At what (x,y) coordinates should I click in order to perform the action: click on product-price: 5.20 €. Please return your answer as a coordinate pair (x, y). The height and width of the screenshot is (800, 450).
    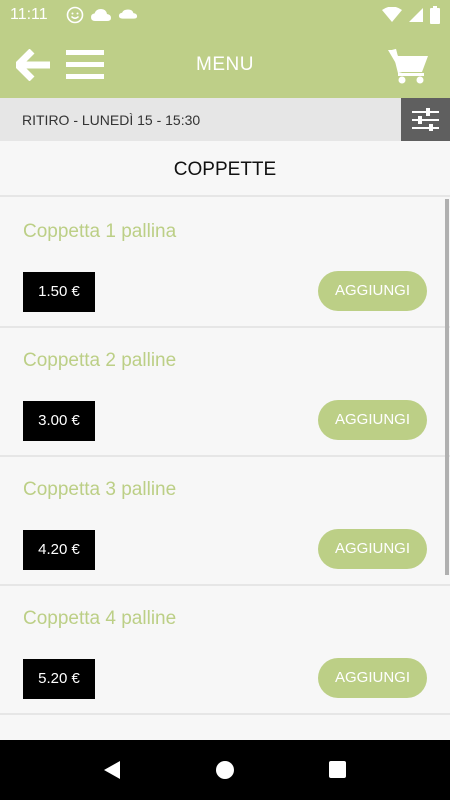
    Looking at the image, I should click on (59, 679).